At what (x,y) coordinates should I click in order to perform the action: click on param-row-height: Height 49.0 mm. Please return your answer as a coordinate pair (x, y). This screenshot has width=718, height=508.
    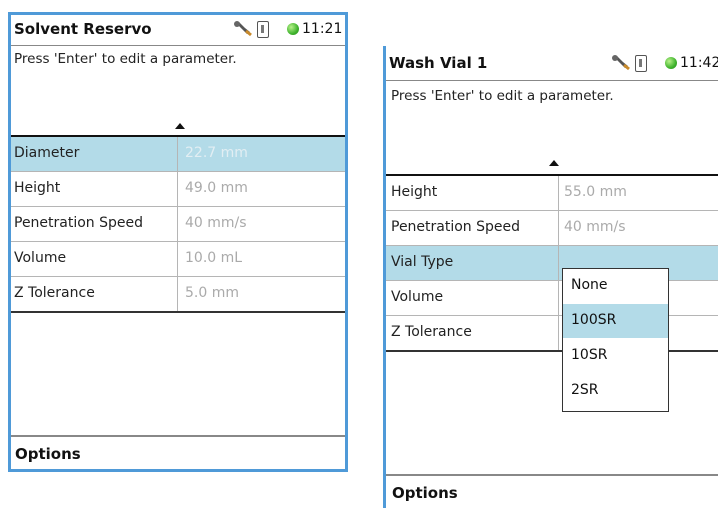
    Looking at the image, I should click on (178, 189).